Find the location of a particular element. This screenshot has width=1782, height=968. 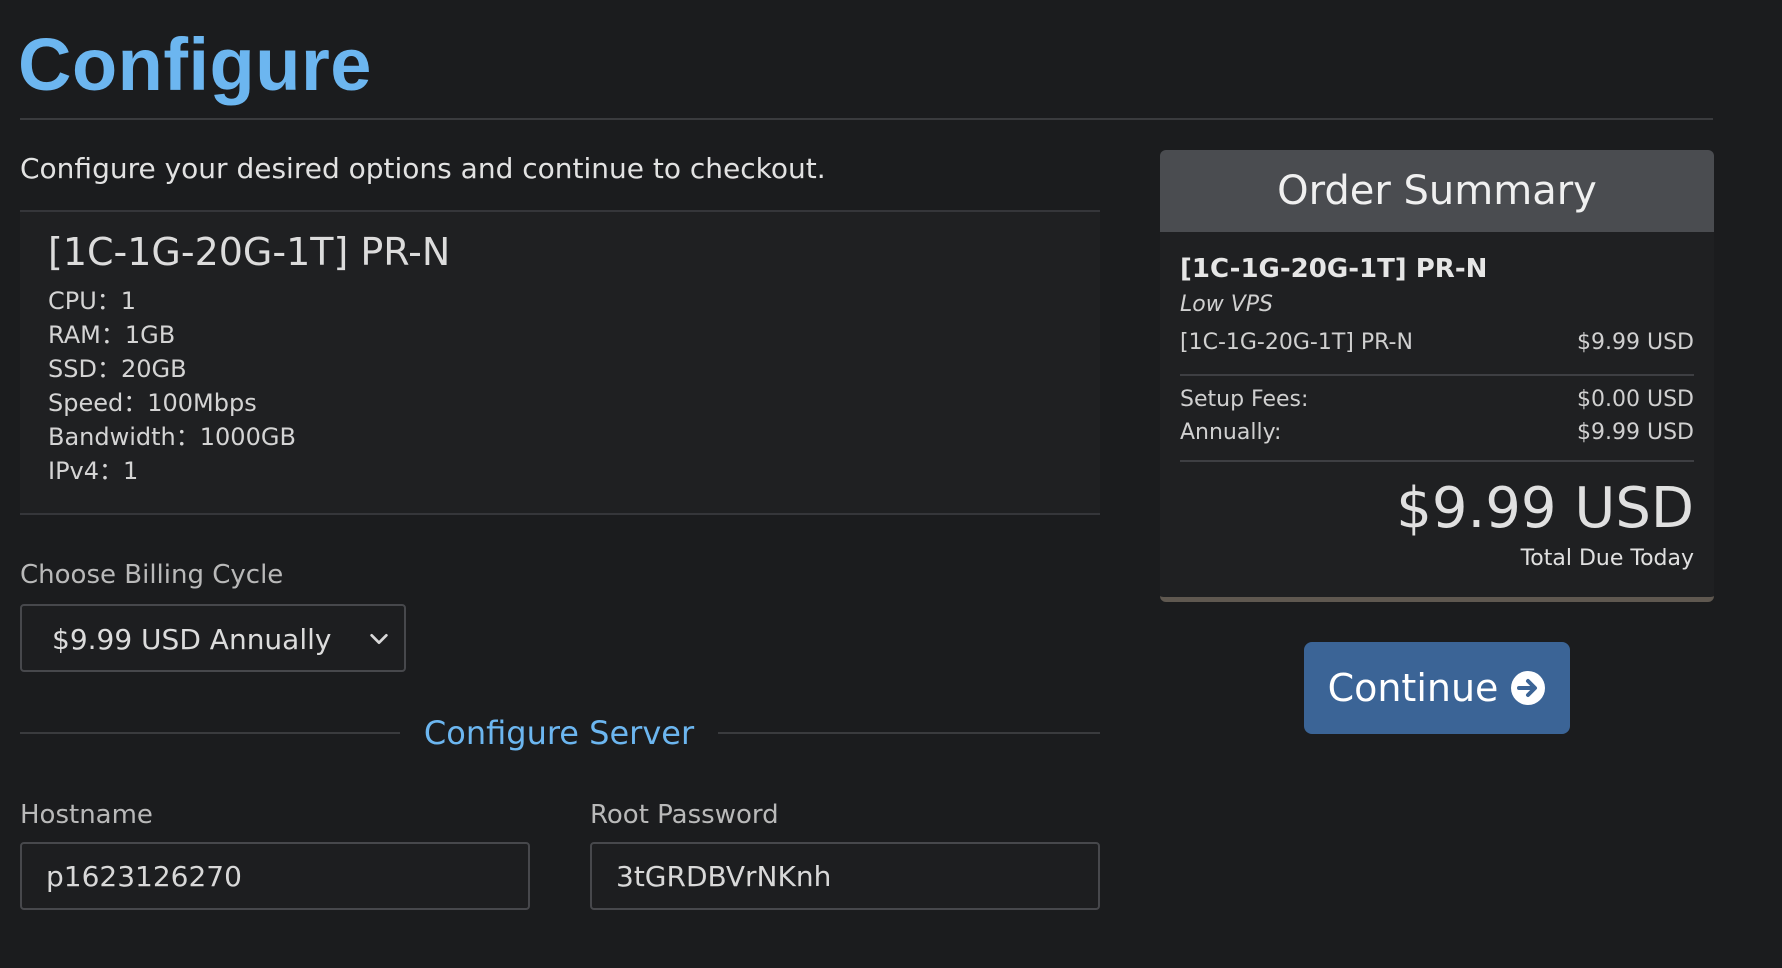

root-password-input is located at coordinates (845, 876).